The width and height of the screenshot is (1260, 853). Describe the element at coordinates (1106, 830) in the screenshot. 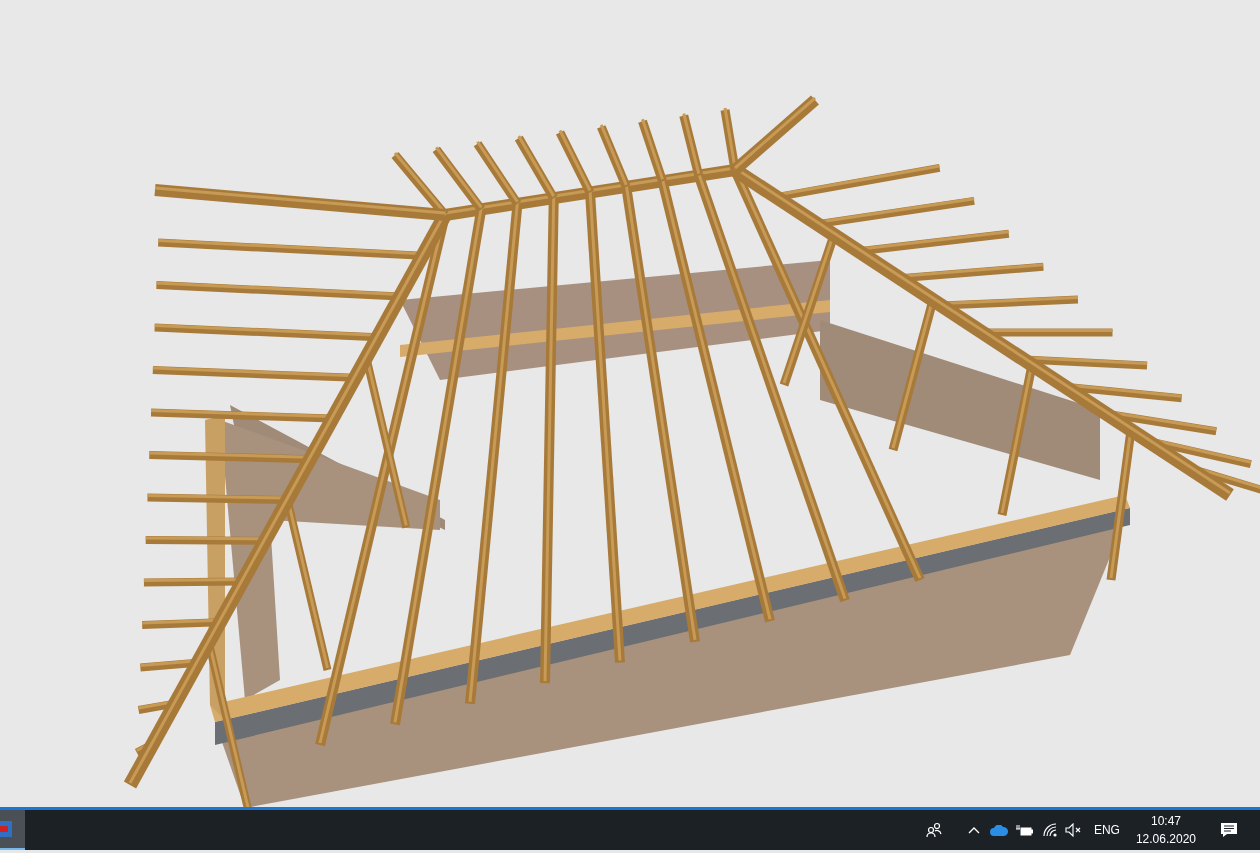

I see `language-indicator: ENG` at that location.